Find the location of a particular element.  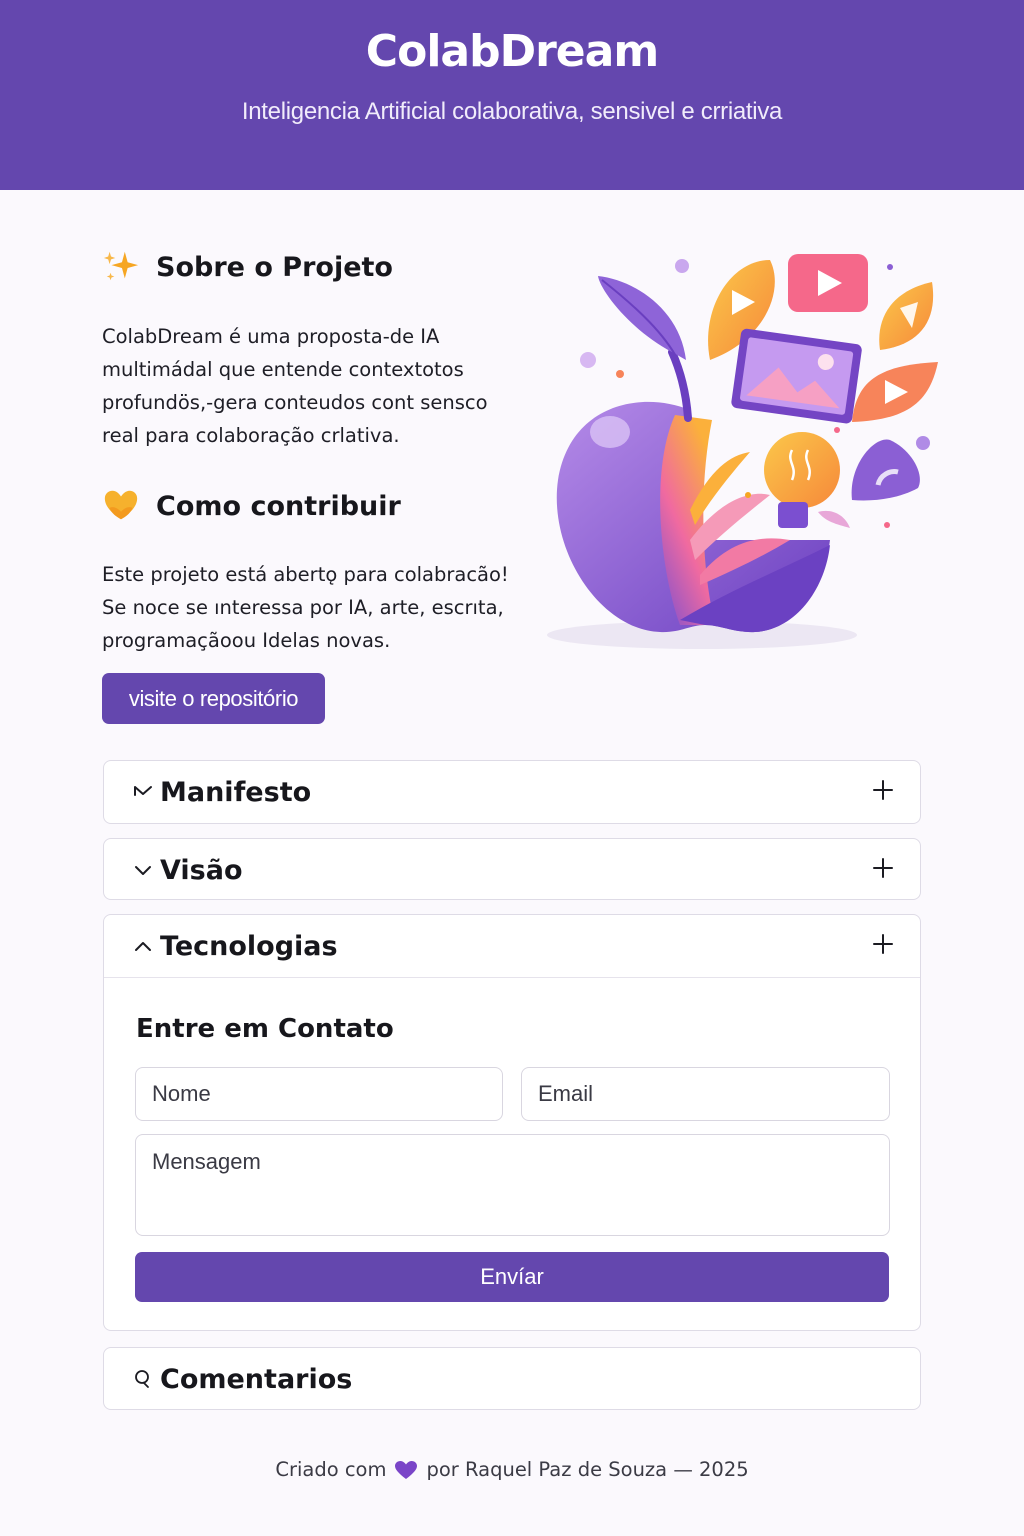

accordion-header-comentarios: Comentarios is located at coordinates (512, 1379).